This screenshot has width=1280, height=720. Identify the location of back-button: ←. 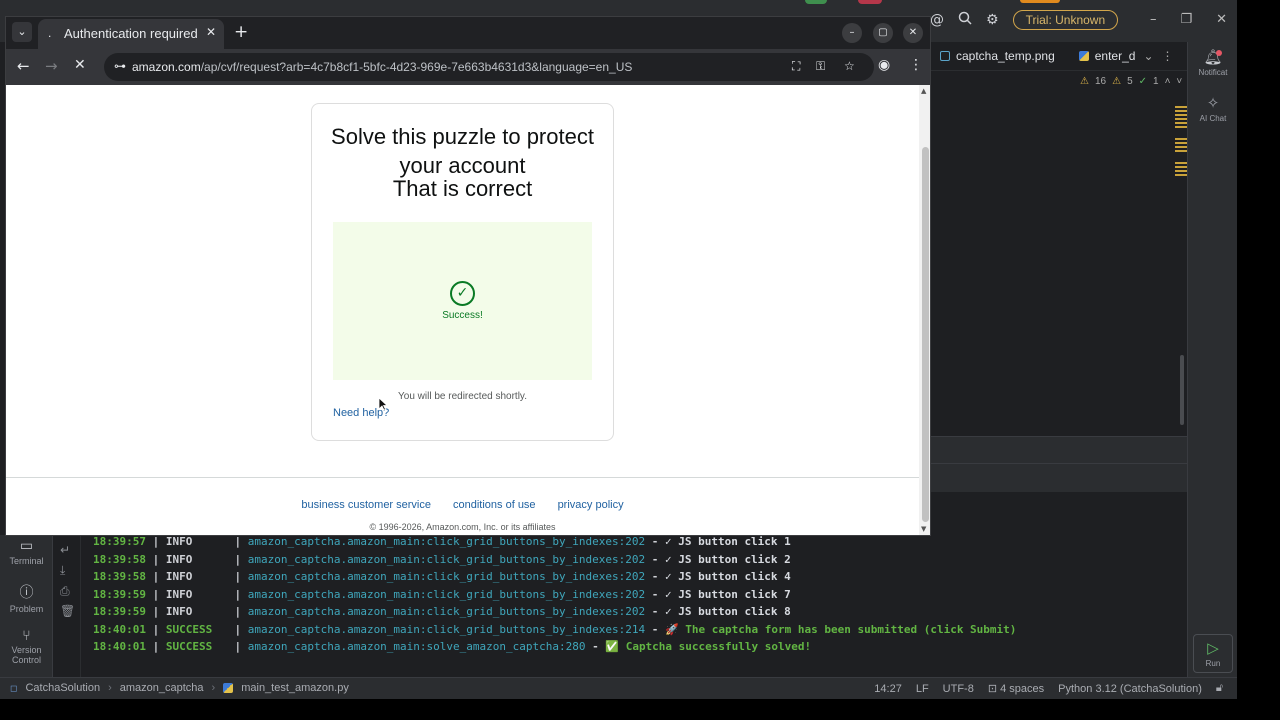
(23, 66).